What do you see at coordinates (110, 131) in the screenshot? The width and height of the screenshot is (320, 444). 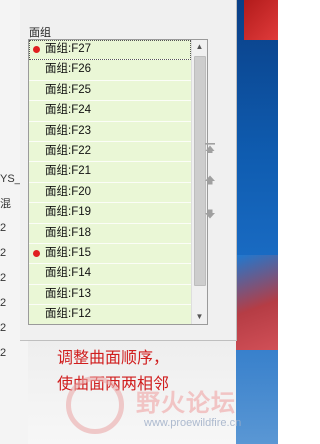 I see `list-item: 面组:F23` at bounding box center [110, 131].